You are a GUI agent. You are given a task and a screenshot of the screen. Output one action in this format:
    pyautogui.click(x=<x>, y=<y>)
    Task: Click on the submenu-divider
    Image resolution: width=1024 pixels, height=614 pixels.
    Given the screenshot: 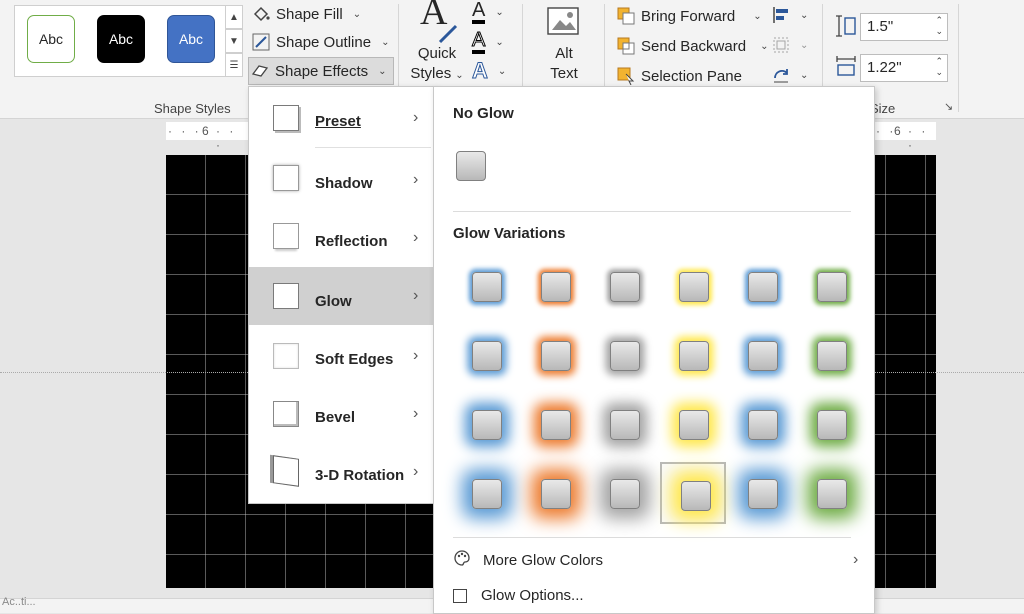 What is the action you would take?
    pyautogui.click(x=652, y=537)
    